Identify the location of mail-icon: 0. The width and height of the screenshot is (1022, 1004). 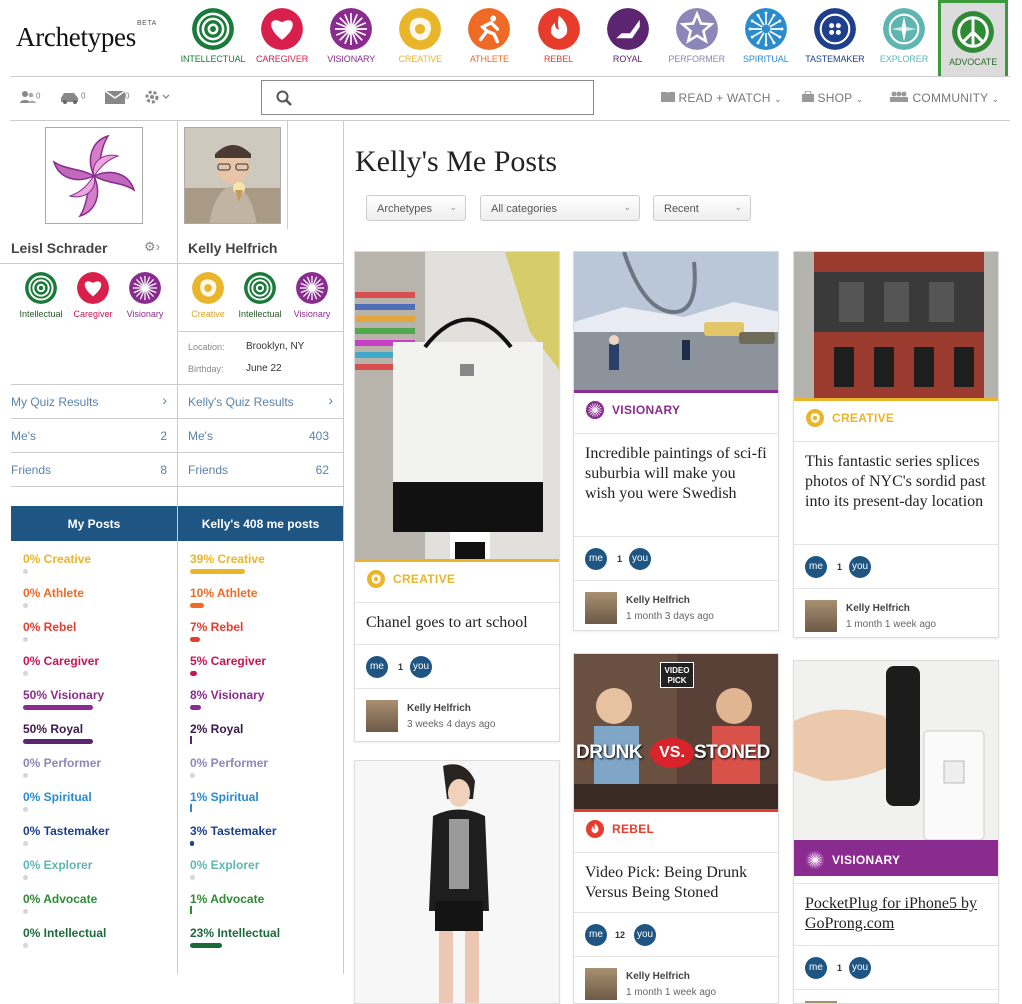
(116, 98).